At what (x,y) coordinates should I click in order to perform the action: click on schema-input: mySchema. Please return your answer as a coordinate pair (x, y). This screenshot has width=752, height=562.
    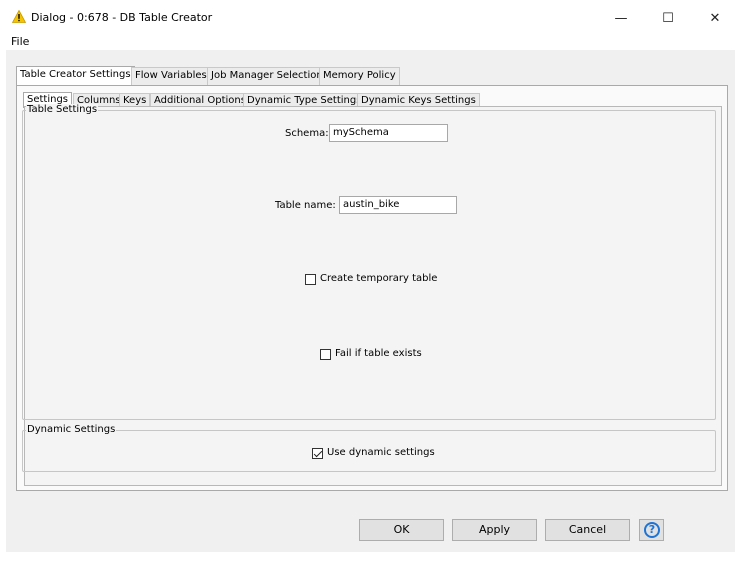
    Looking at the image, I should click on (388, 133).